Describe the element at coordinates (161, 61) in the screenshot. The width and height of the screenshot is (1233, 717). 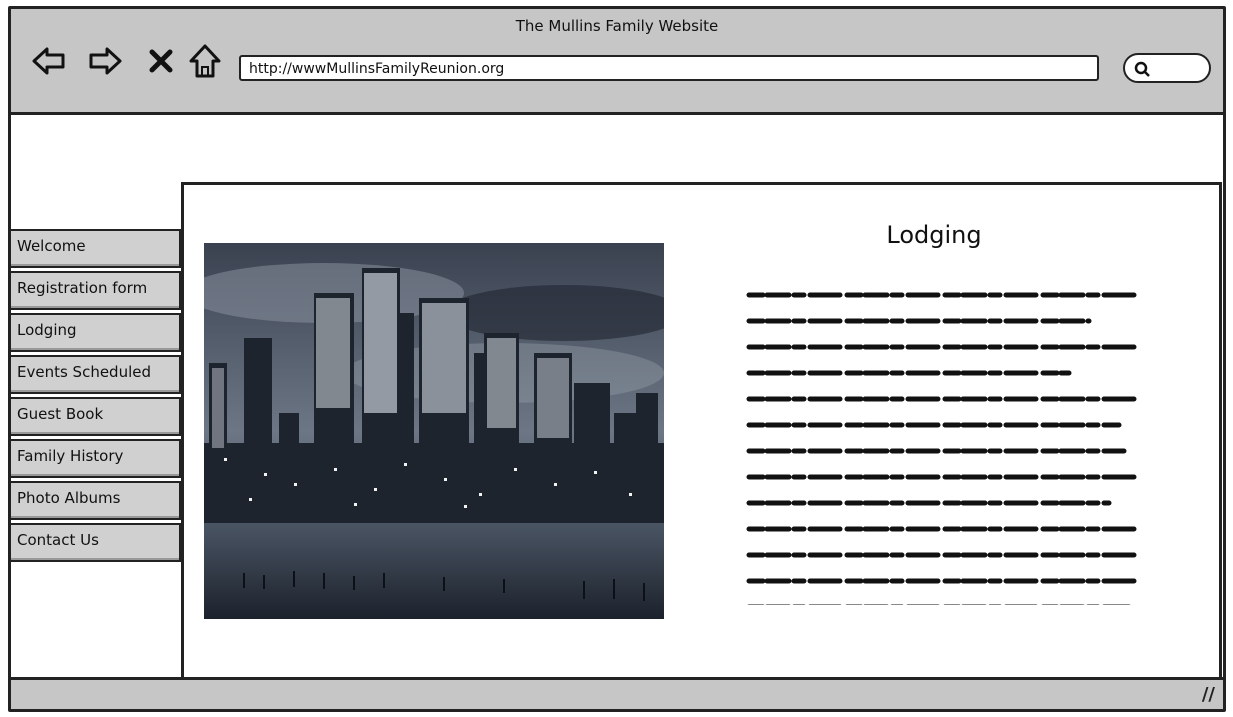
I see `close-icon` at that location.